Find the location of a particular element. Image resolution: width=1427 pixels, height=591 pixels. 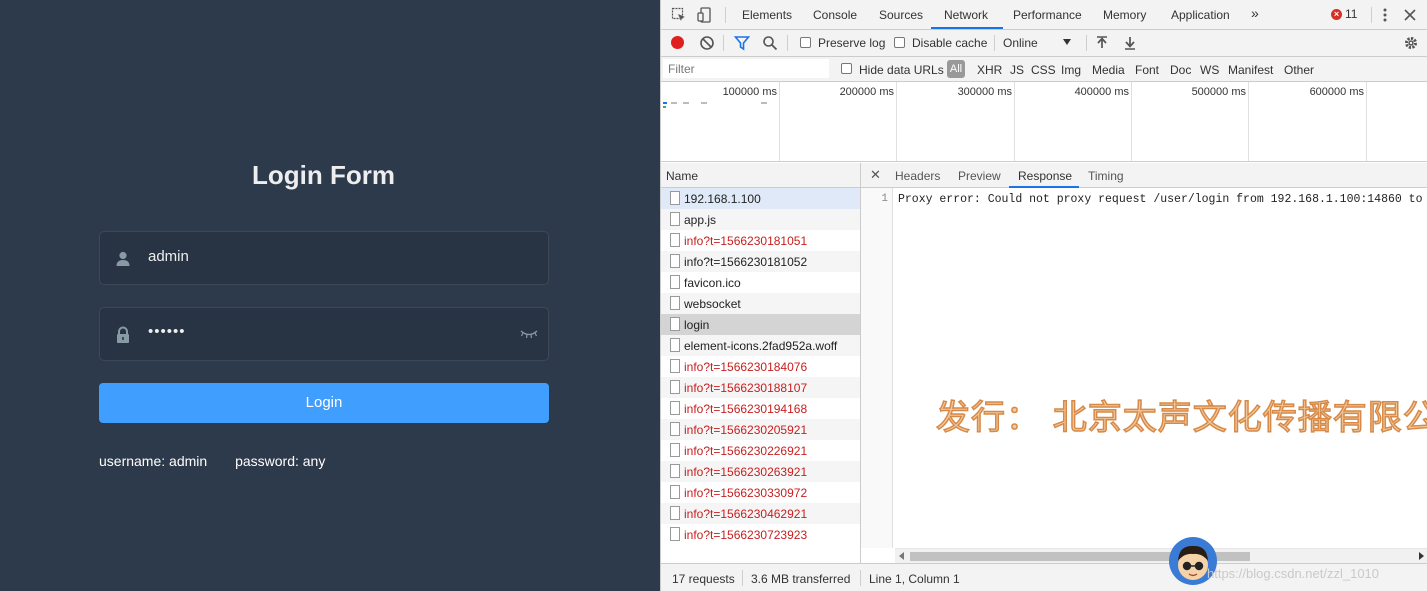

request-row: info?t=1566230723923 is located at coordinates (760, 534).